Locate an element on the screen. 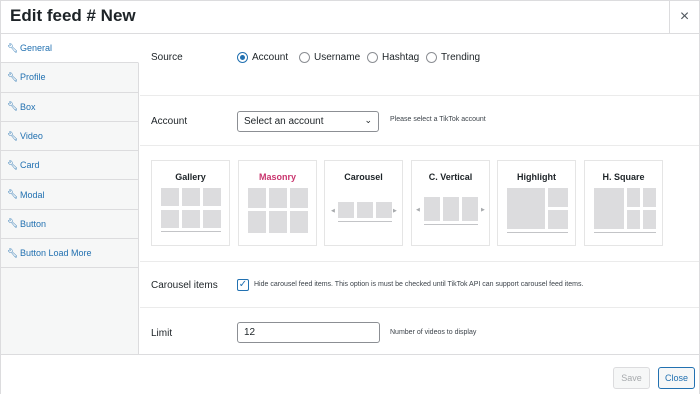 Image resolution: width=700 pixels, height=394 pixels. sidebar-item-button-load-more: 🔧︎ Button Load More is located at coordinates (69, 254).